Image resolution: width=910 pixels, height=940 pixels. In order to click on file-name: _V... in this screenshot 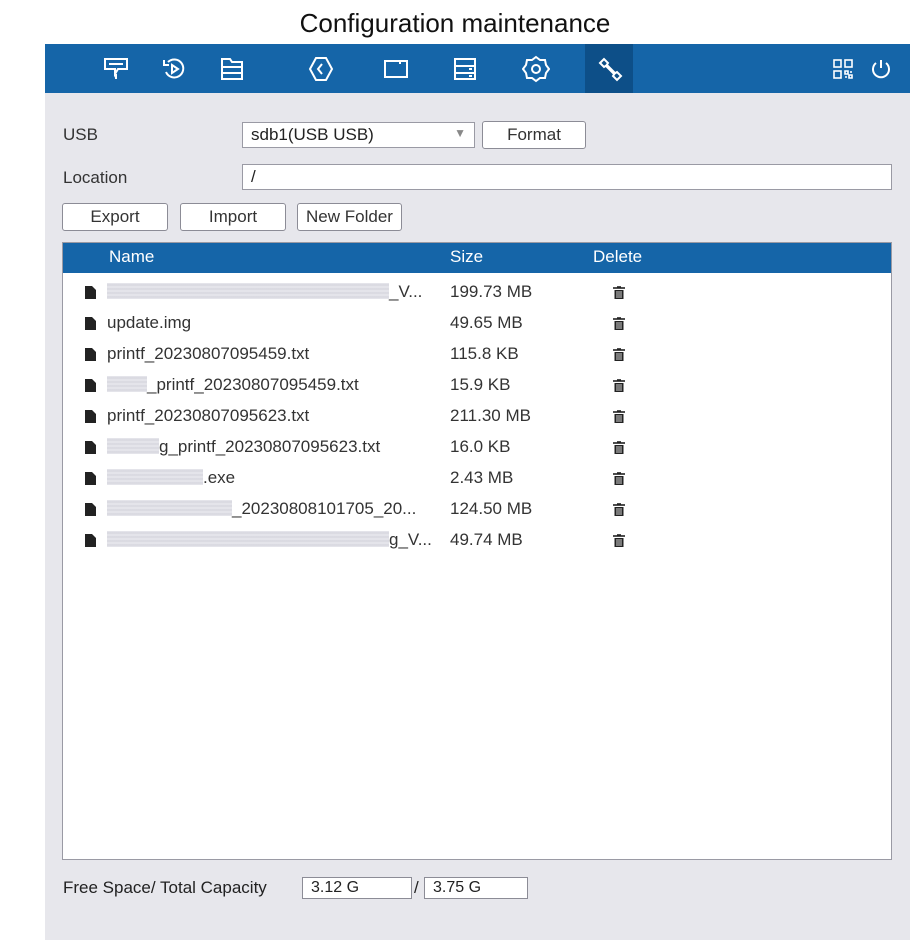, I will do `click(264, 292)`.